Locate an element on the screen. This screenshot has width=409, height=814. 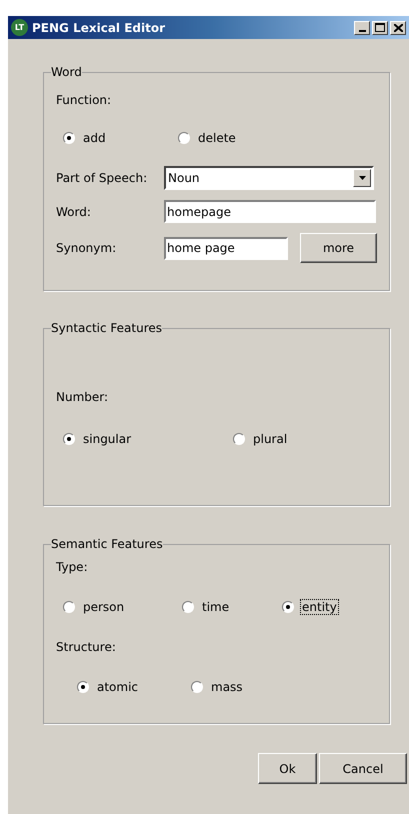
radio-option: person is located at coordinates (122, 607).